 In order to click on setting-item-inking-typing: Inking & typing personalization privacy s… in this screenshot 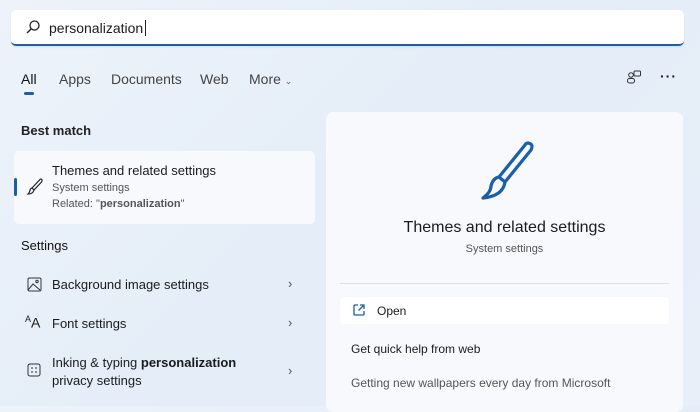, I will do `click(164, 371)`.